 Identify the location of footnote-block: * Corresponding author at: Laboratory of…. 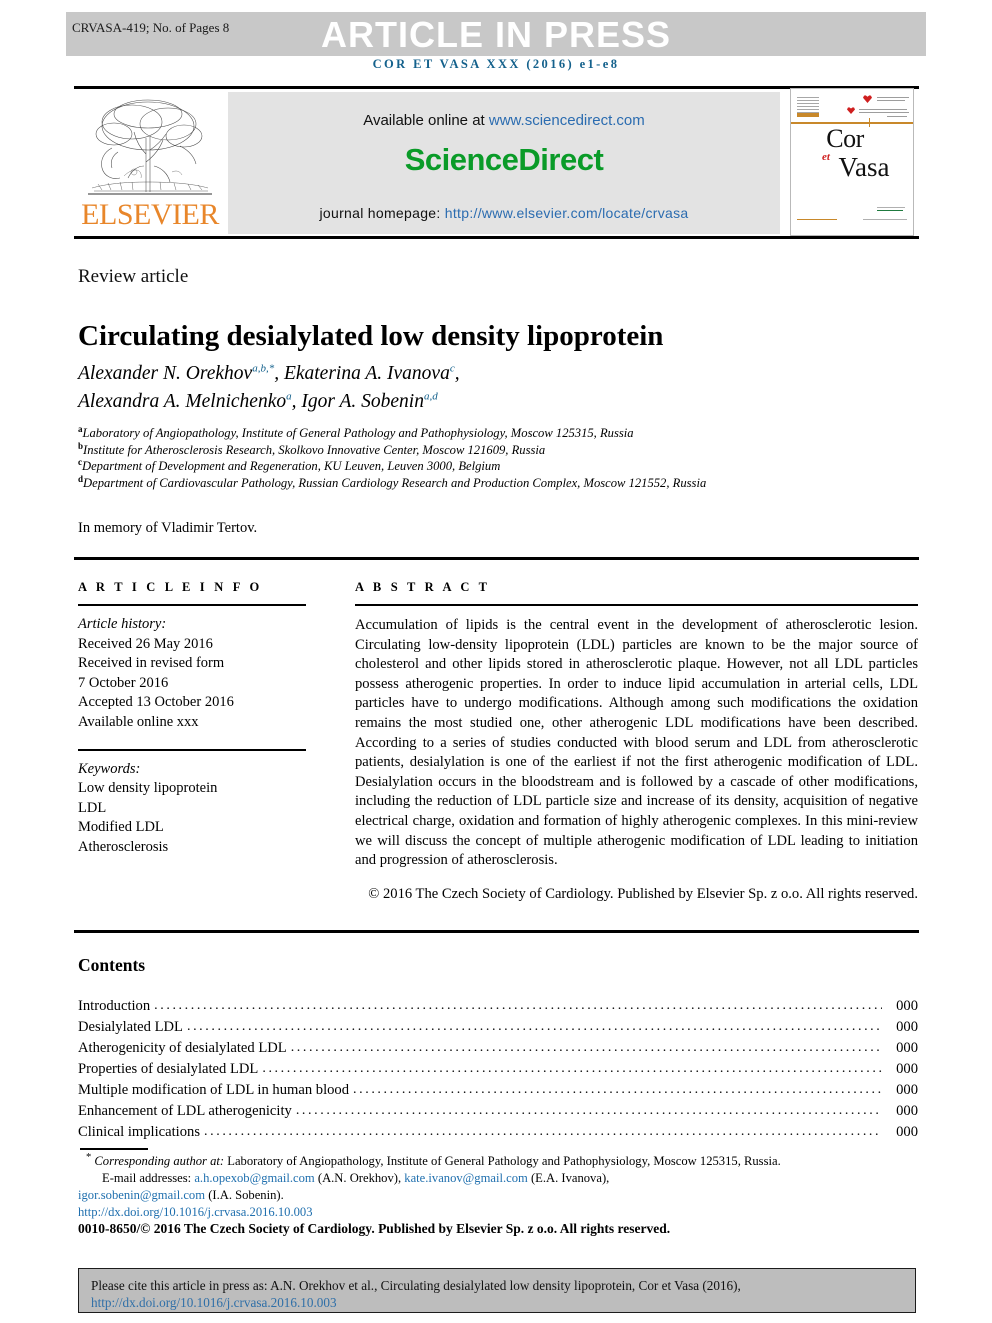
(503, 1186).